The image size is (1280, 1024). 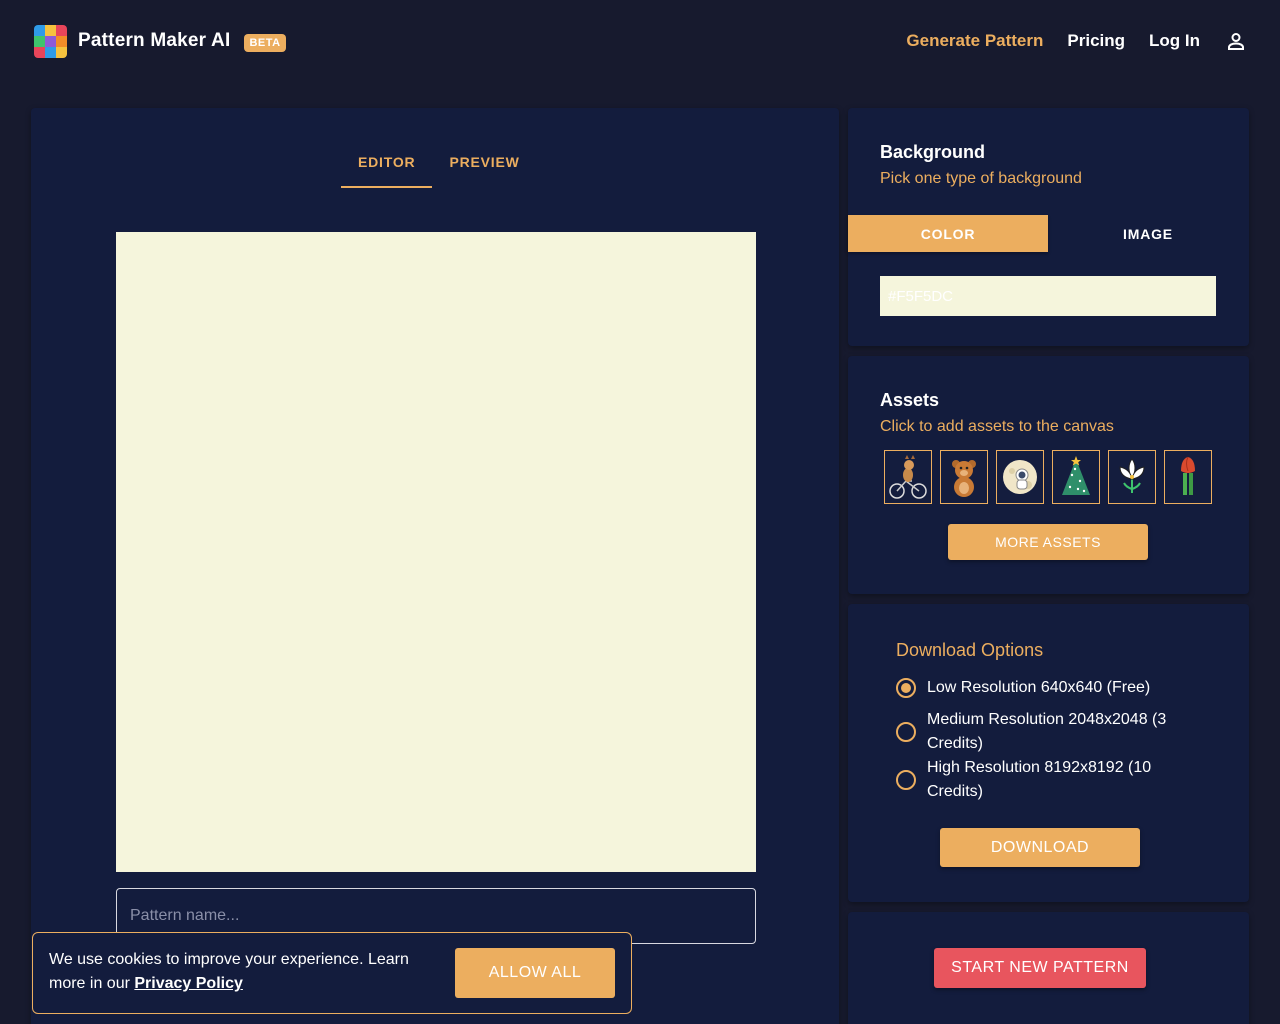 I want to click on nav-pricing: Pricing, so click(x=1096, y=41).